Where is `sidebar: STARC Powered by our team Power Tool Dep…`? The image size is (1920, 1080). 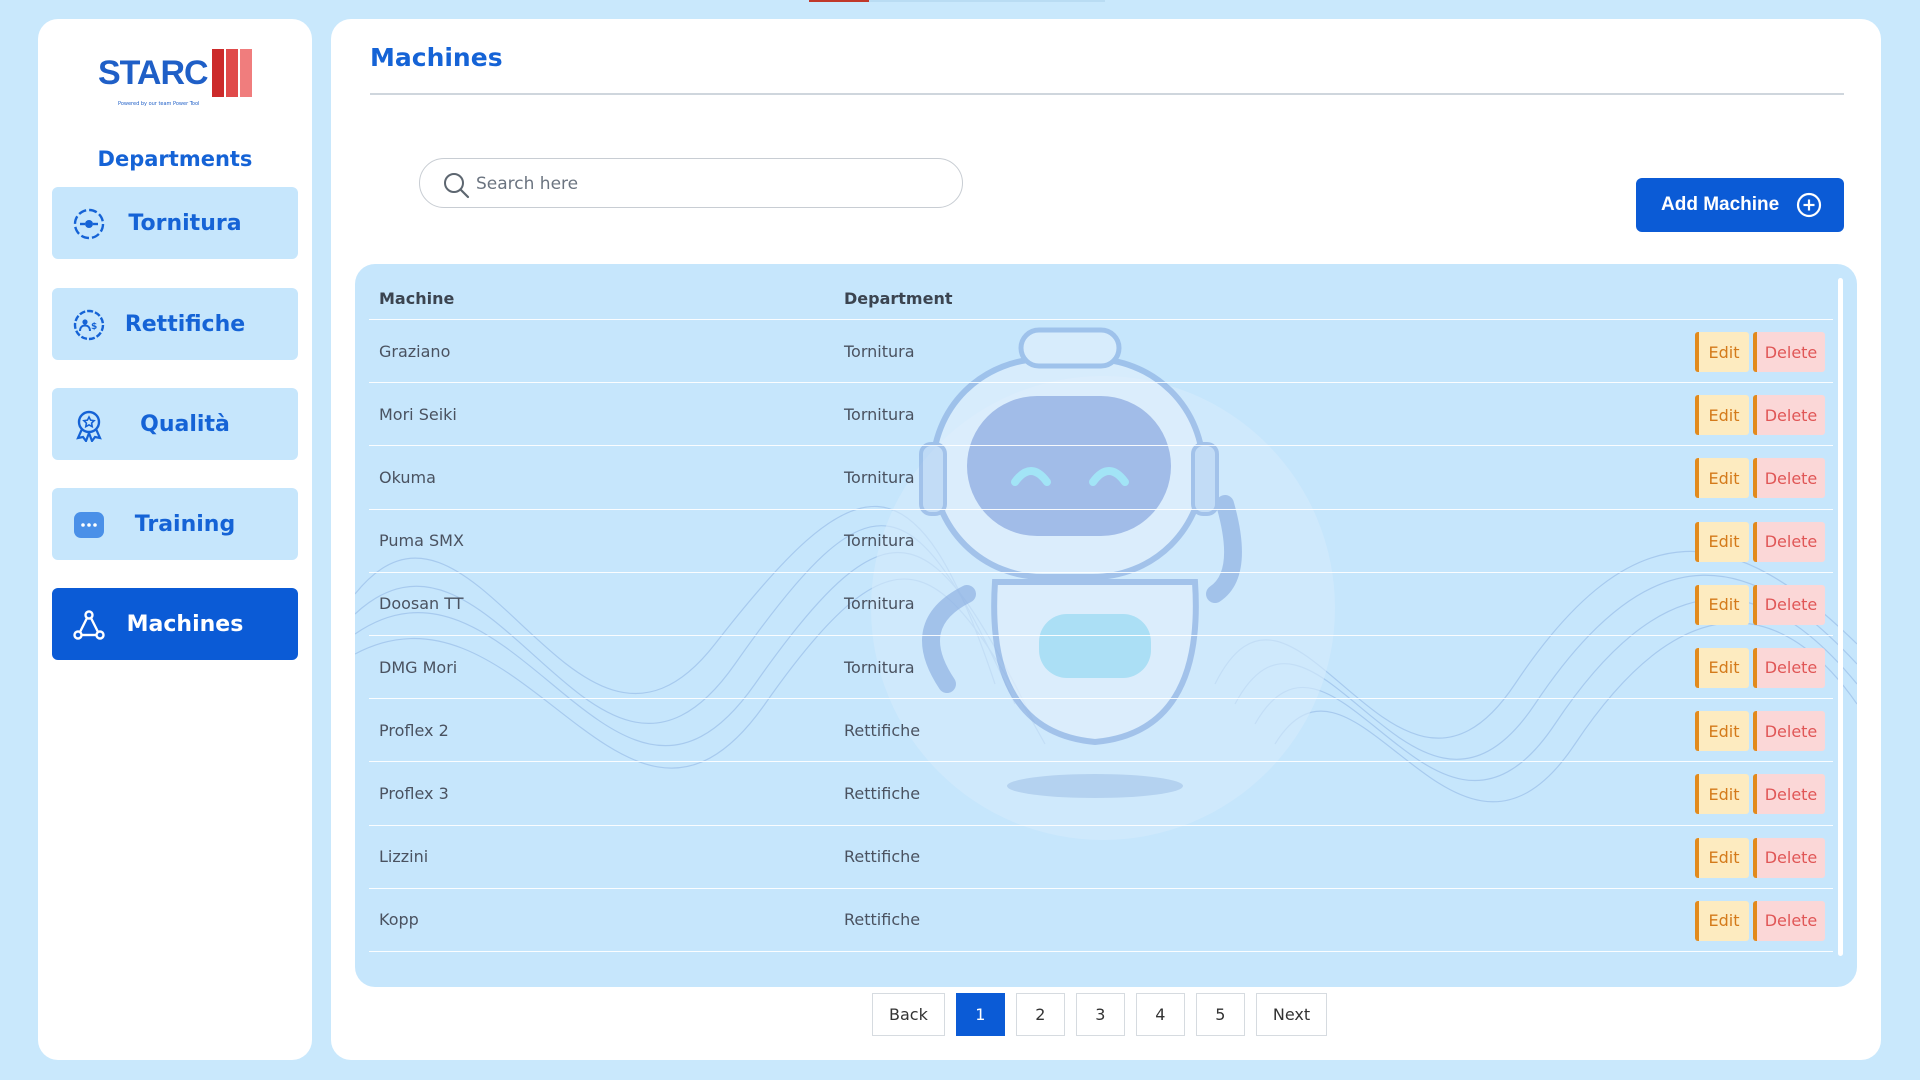 sidebar: STARC Powered by our team Power Tool Dep… is located at coordinates (175, 539).